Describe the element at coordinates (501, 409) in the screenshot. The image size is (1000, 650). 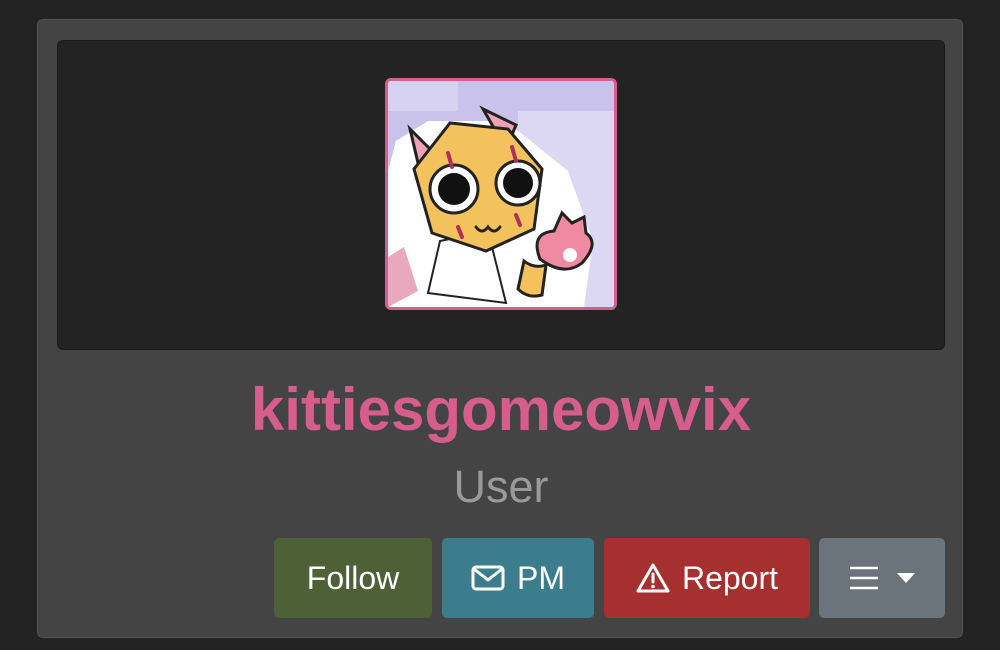
I see `username: kittiesgomeowvix` at that location.